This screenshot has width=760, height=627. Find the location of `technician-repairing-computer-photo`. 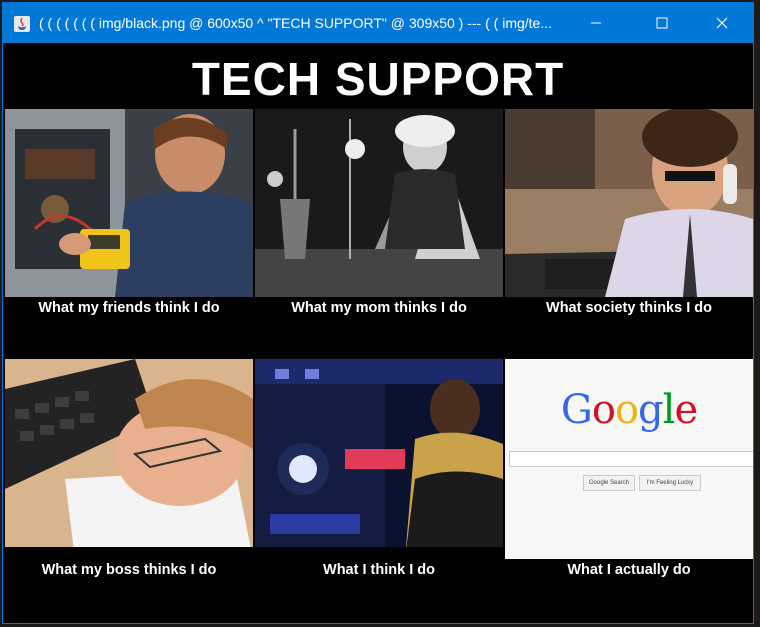

technician-repairing-computer-photo is located at coordinates (129, 203).